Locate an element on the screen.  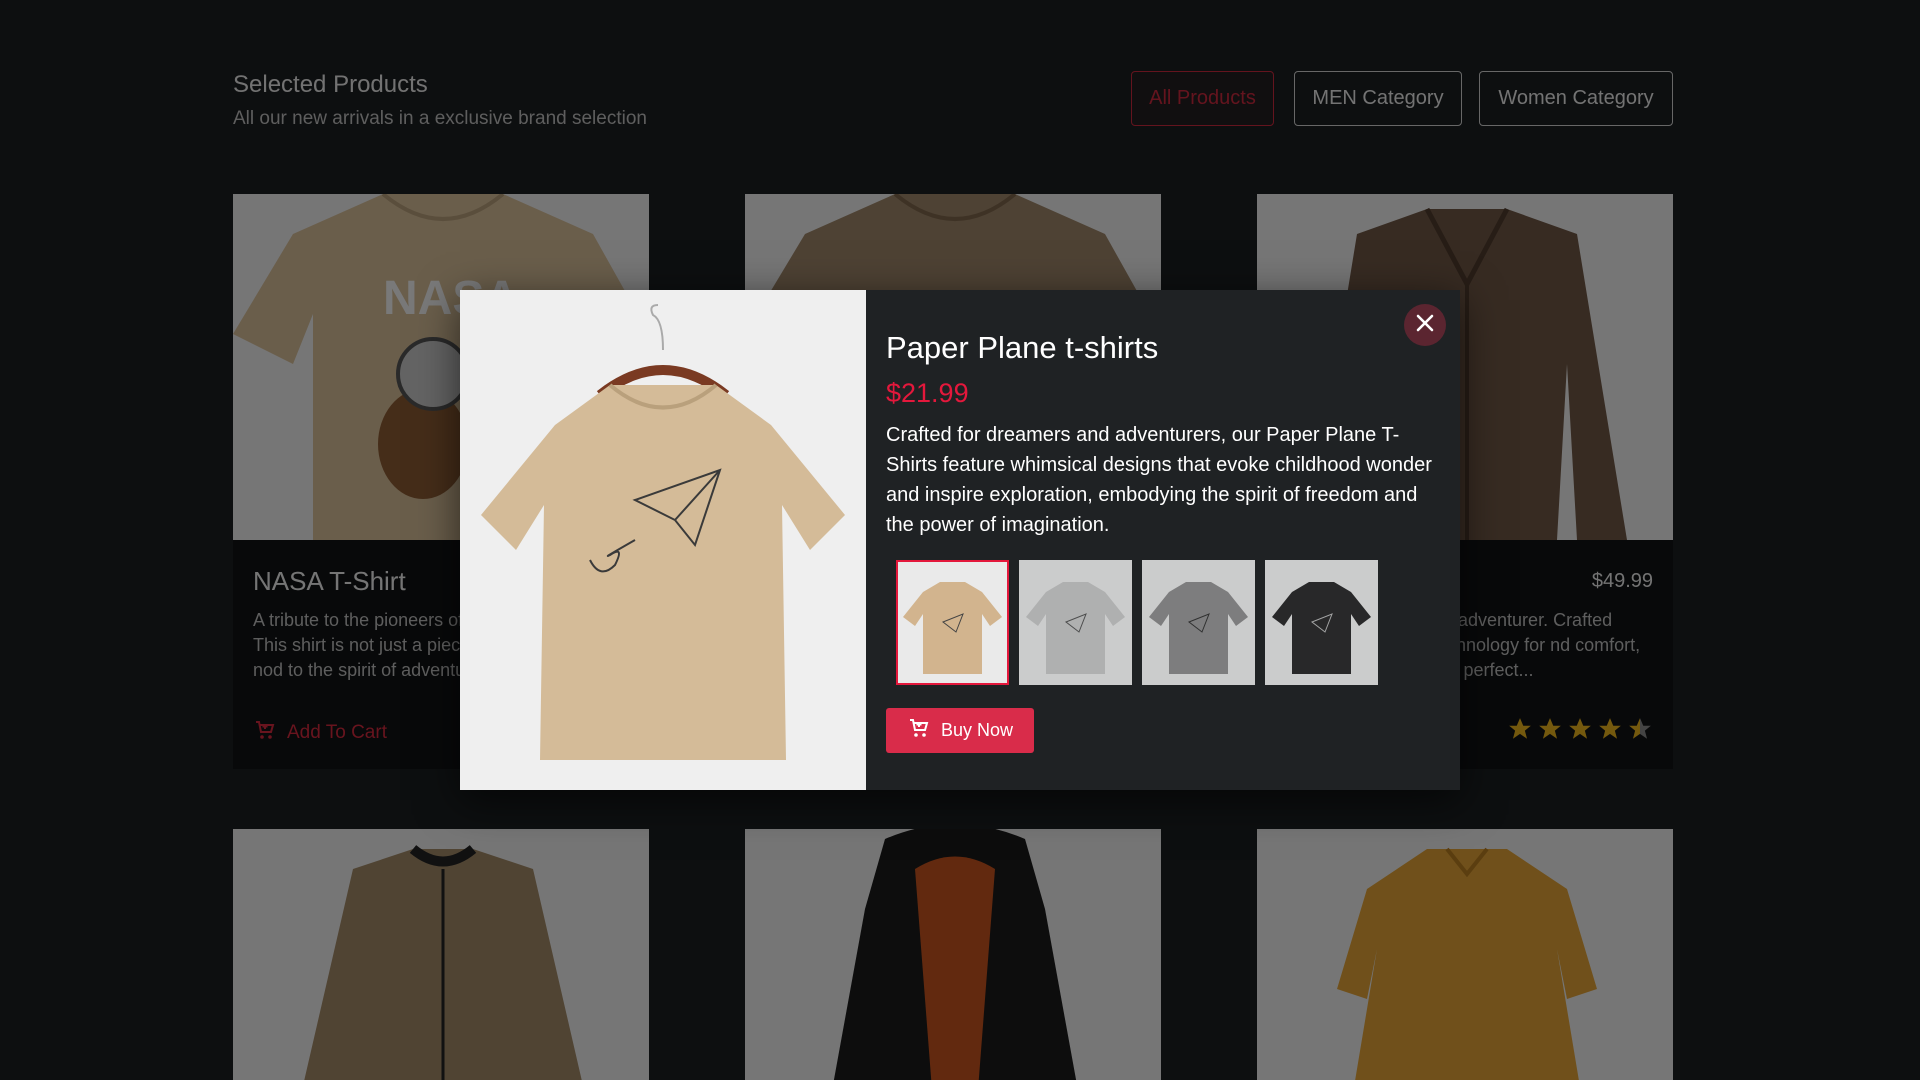
modal-price: $21.99 is located at coordinates (927, 393).